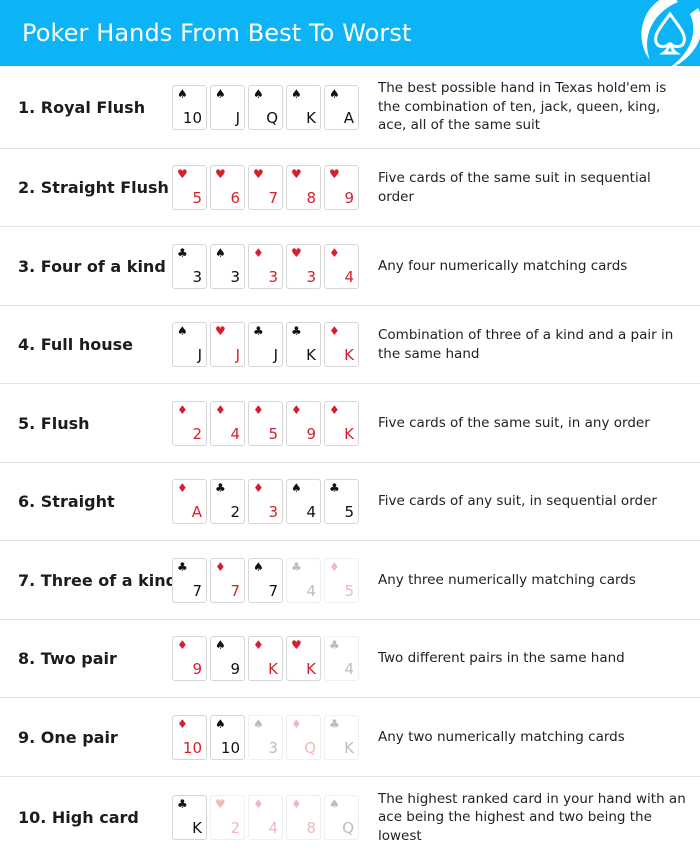 The width and height of the screenshot is (700, 858). I want to click on card-group: ♦ A ♣ 2 ♦ 3 ♠ 4 ♣ 5, so click(265, 501).